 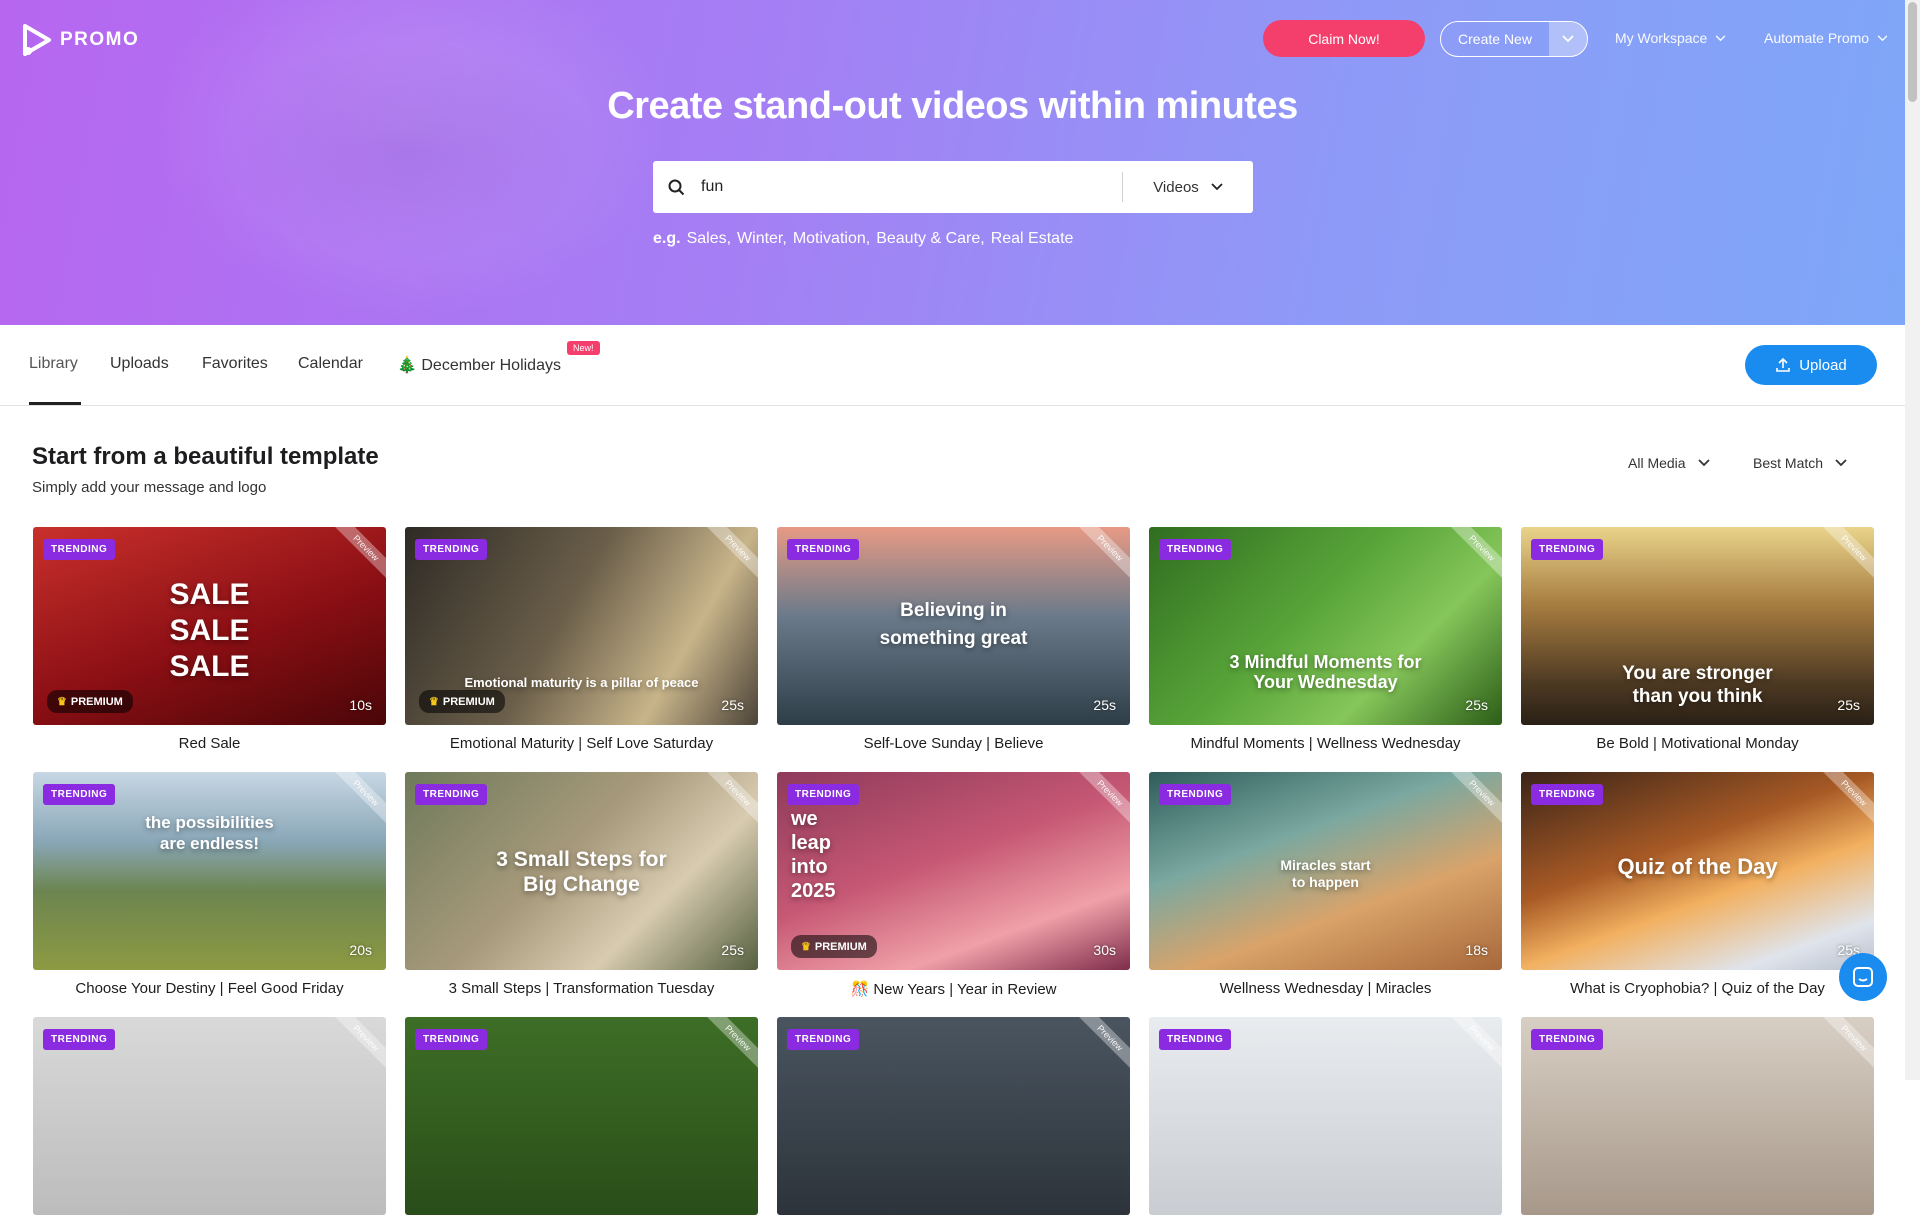 I want to click on create-new-dropdown, so click(x=1568, y=39).